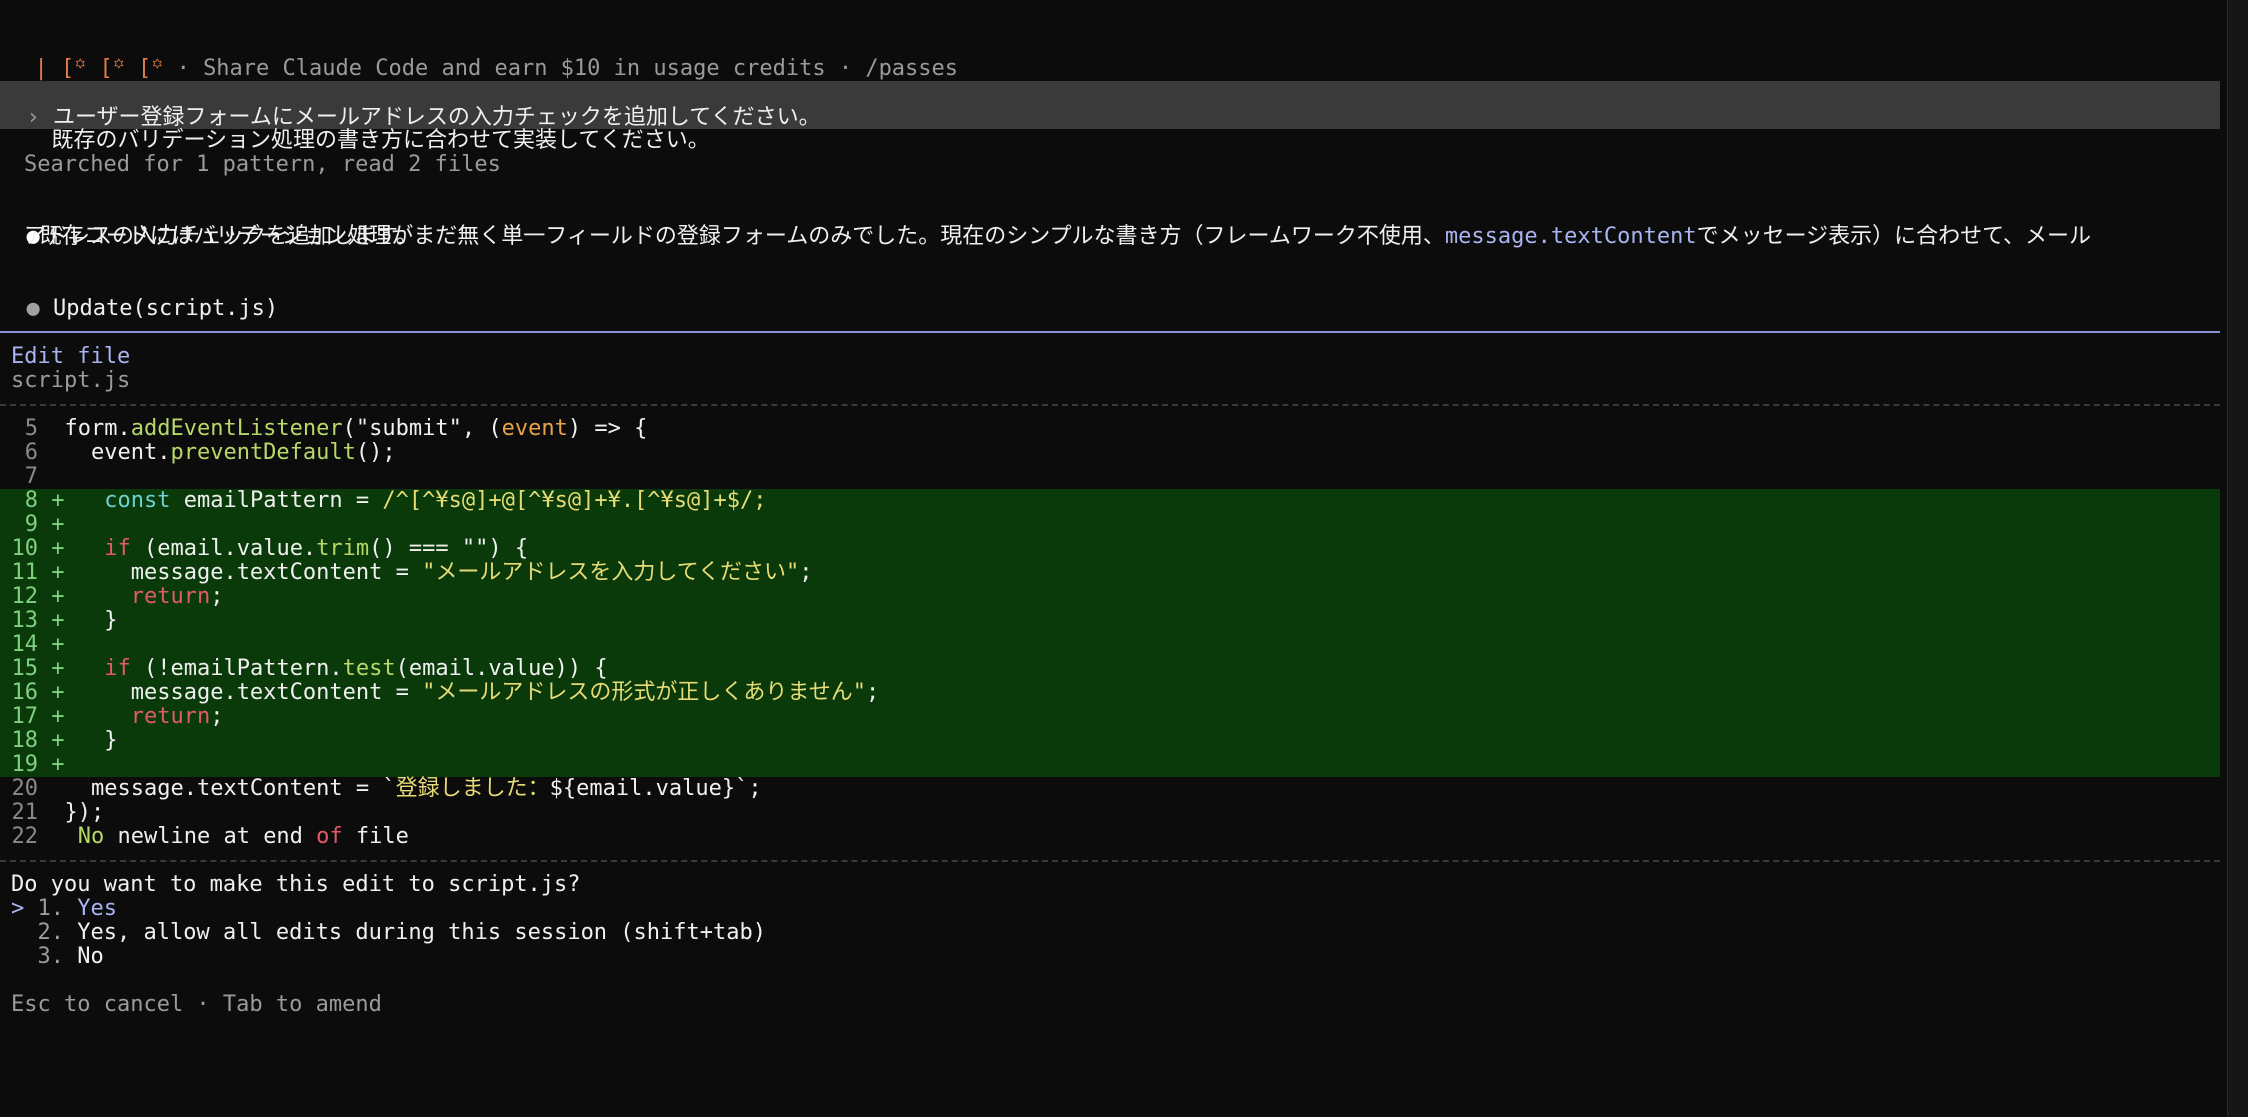 This screenshot has width=2248, height=1117. I want to click on code-line: 22 No newline at end of file, so click(210, 836).